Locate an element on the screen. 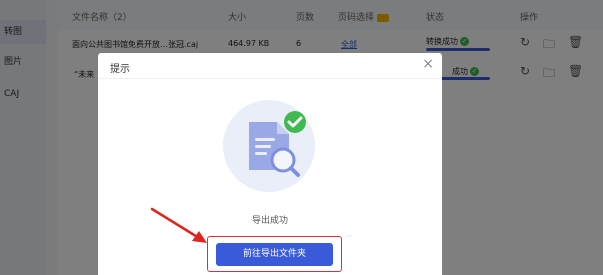 The width and height of the screenshot is (603, 275). highlight-box: 前往导出文件夹 is located at coordinates (274, 254).